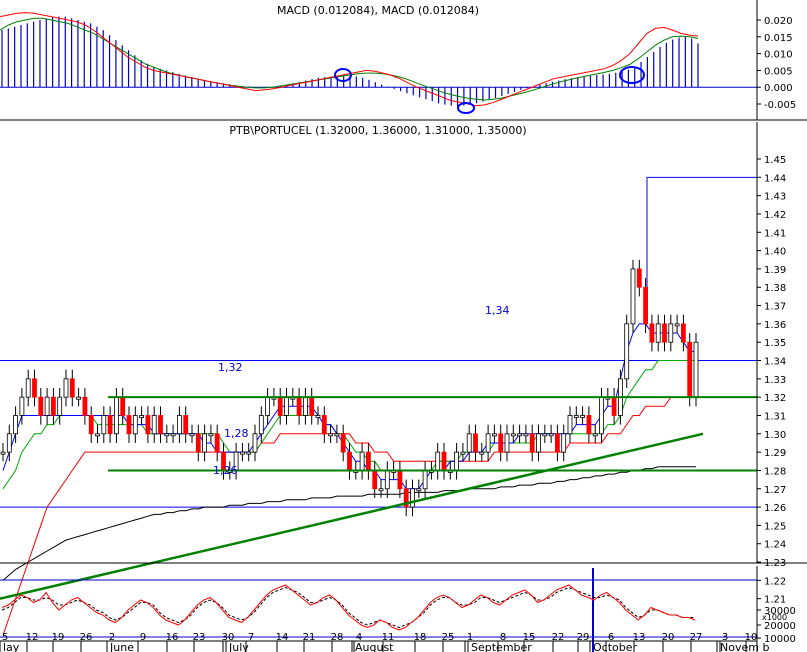  Describe the element at coordinates (775, 581) in the screenshot. I see `price-tick-label: 1.22` at that location.